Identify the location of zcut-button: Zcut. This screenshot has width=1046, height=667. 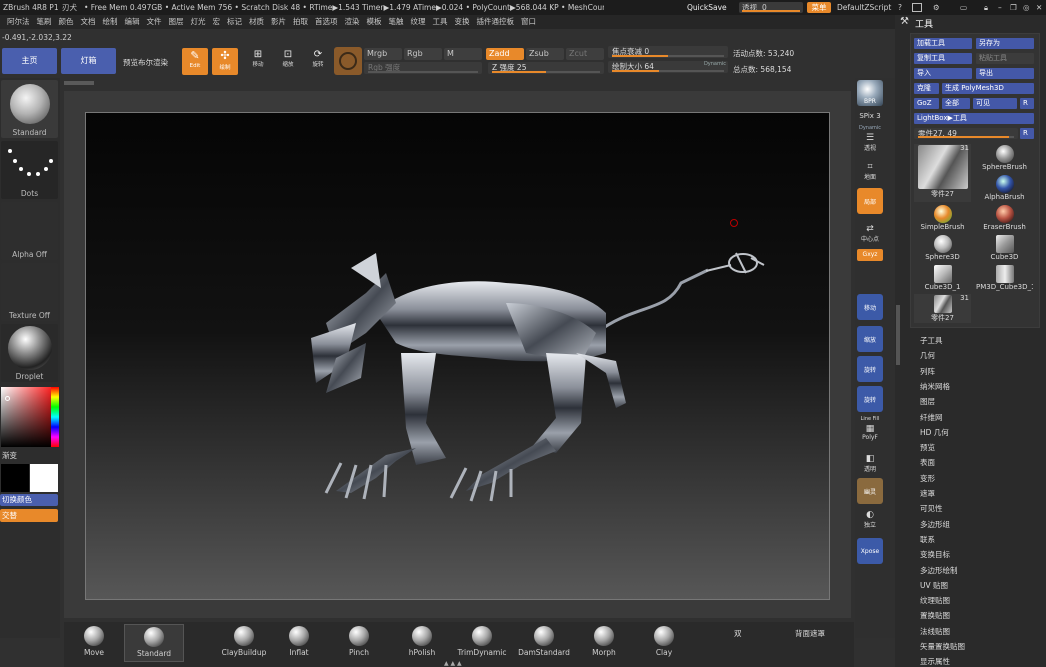
(585, 54).